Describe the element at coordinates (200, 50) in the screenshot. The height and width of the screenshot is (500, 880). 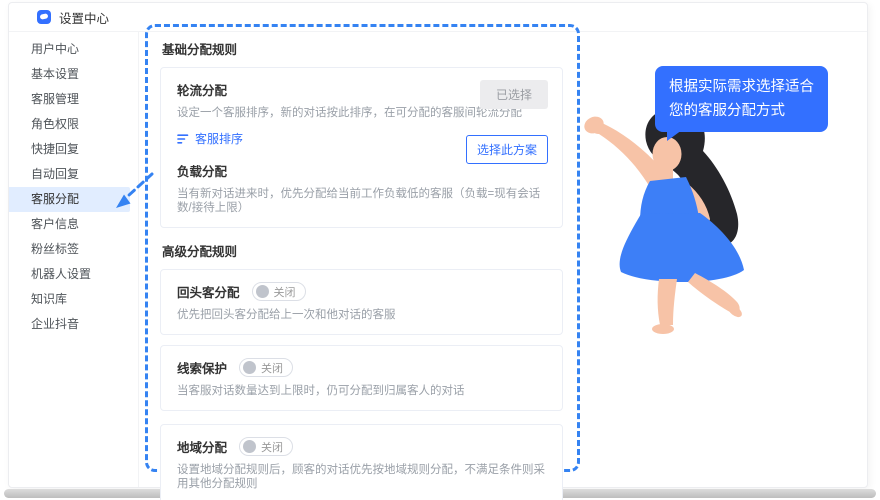
I see `basic-rules-title: 基础分配规则` at that location.